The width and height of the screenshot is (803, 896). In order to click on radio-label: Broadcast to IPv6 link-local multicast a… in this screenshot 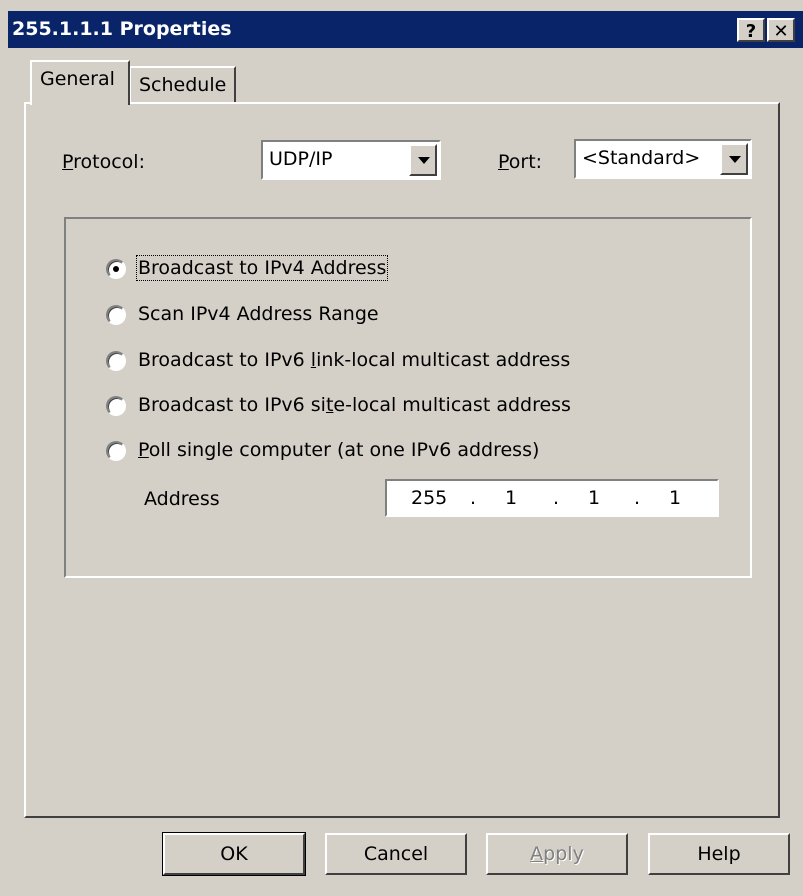, I will do `click(354, 360)`.